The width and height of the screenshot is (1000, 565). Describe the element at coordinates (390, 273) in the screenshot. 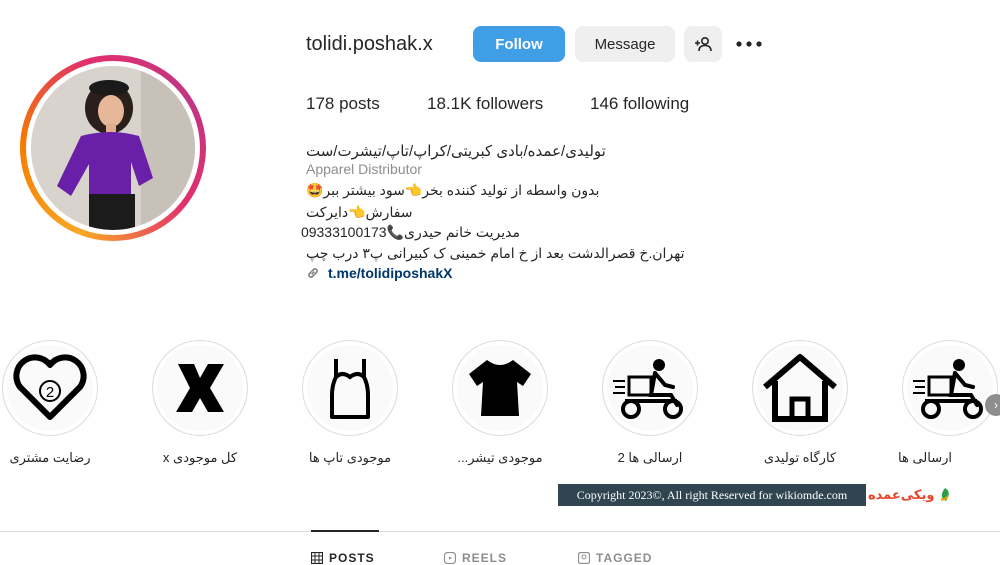

I see `bio-link-text: t.me/tolidiposhakX` at that location.